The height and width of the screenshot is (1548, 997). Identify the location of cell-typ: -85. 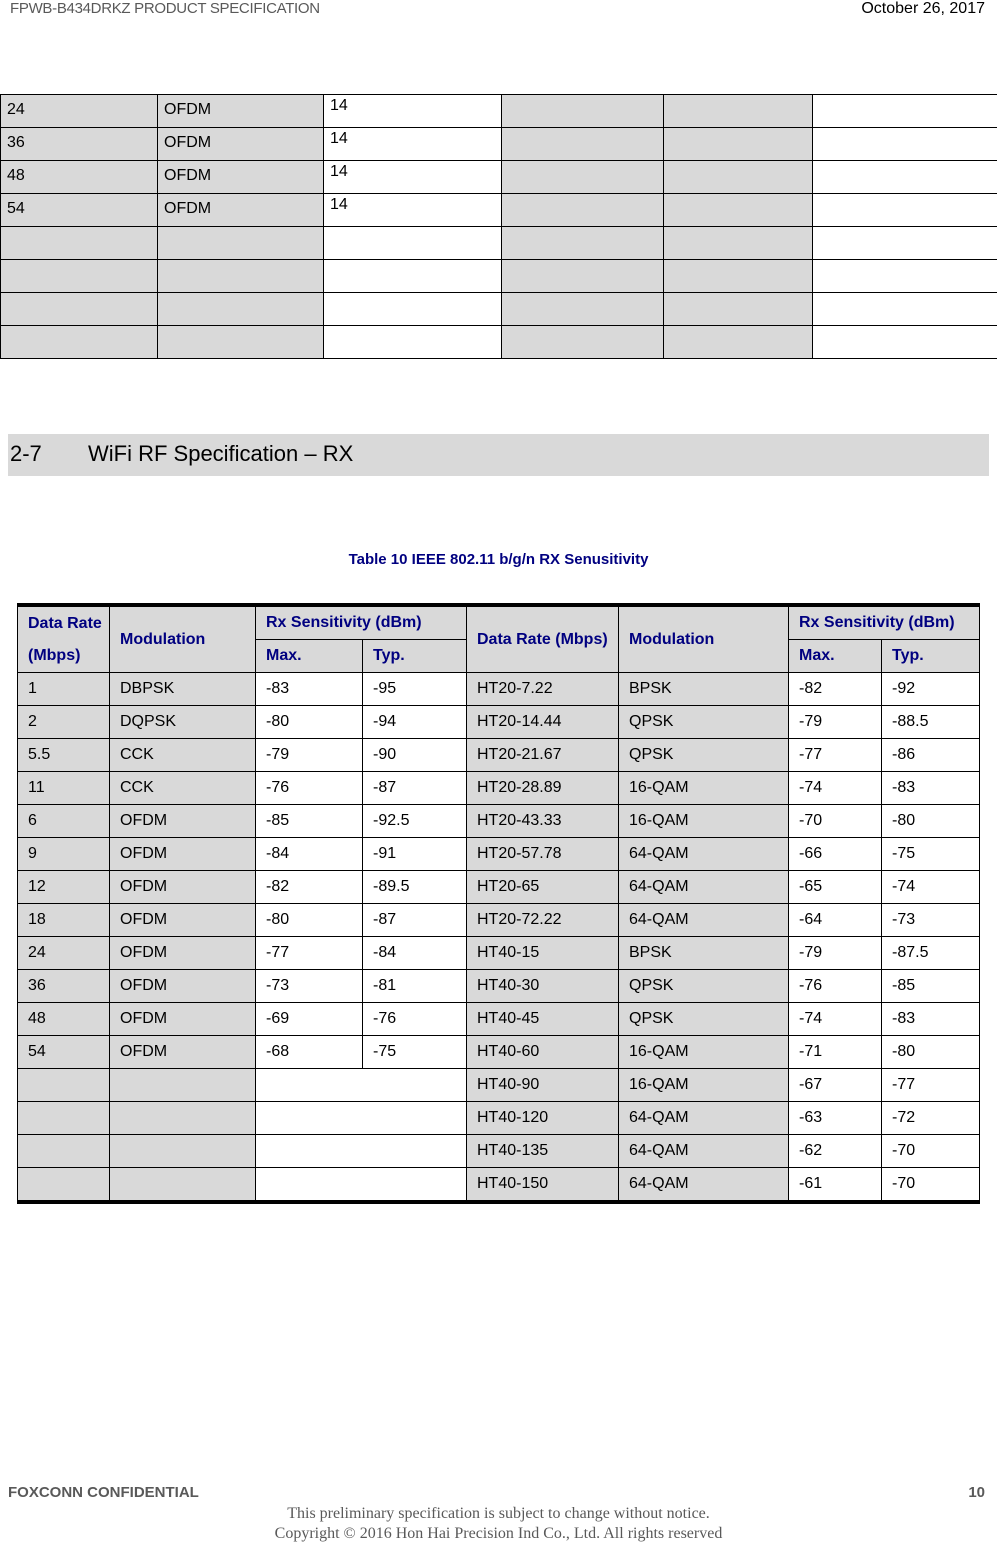
(930, 986).